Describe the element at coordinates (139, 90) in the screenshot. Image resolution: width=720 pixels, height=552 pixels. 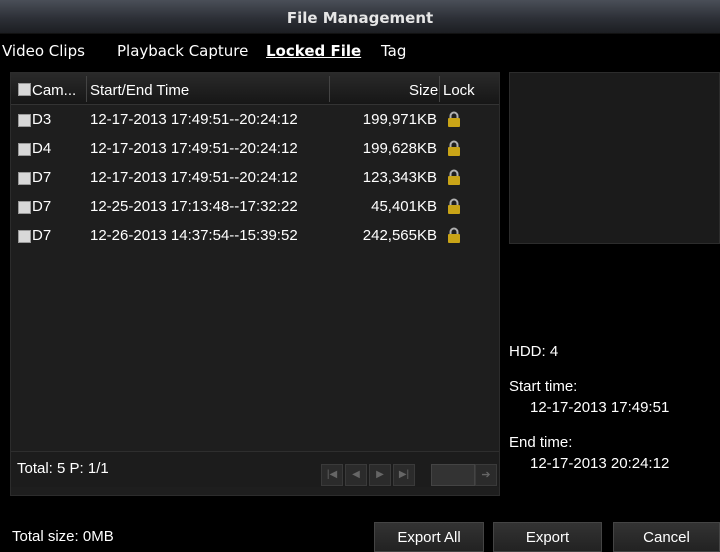
I see `header-time: Start/End Time` at that location.